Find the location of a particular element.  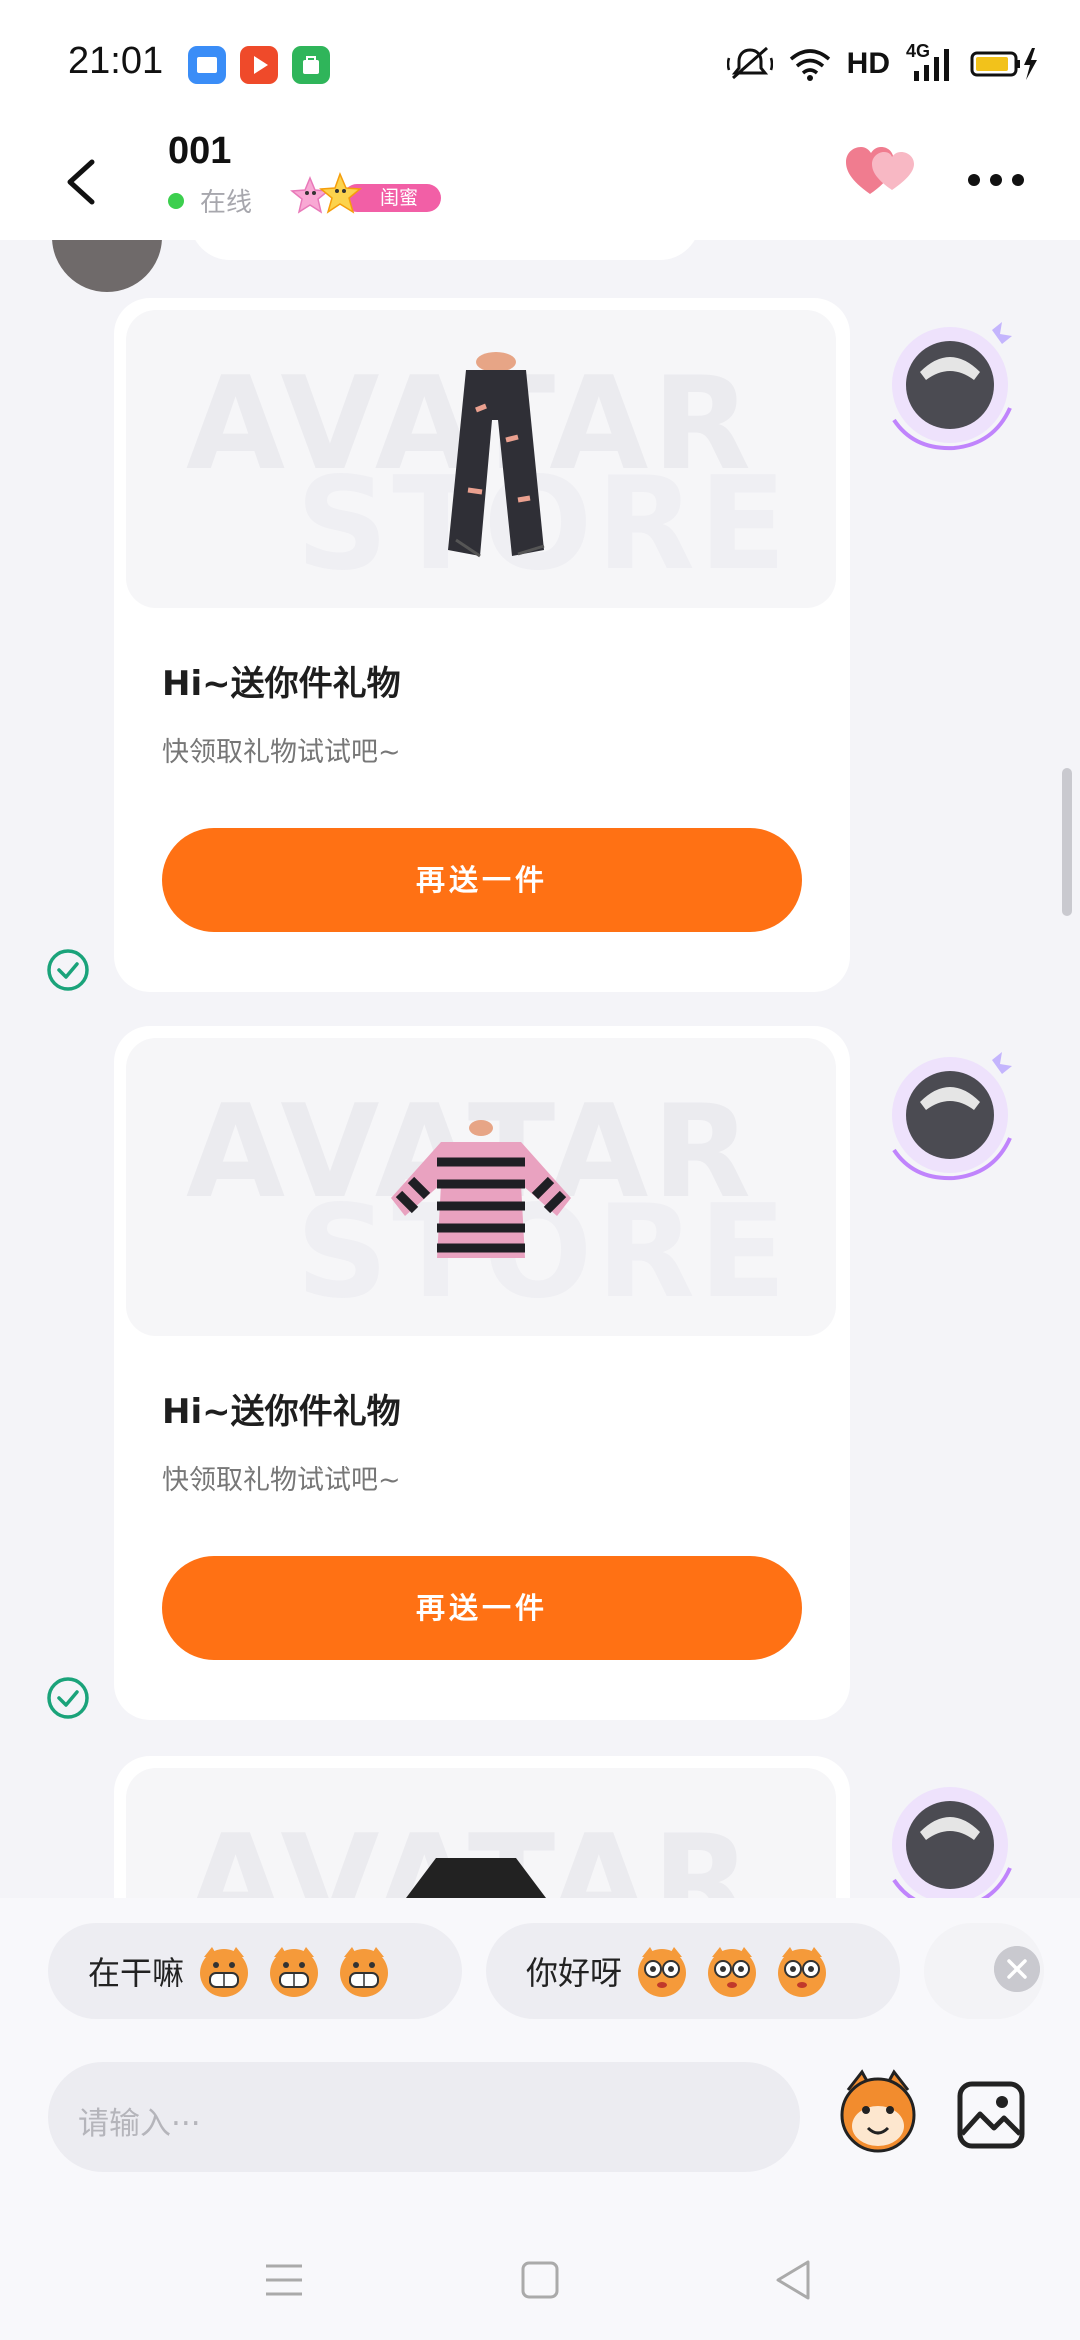

intimacy-hearts-icon is located at coordinates (882, 171).